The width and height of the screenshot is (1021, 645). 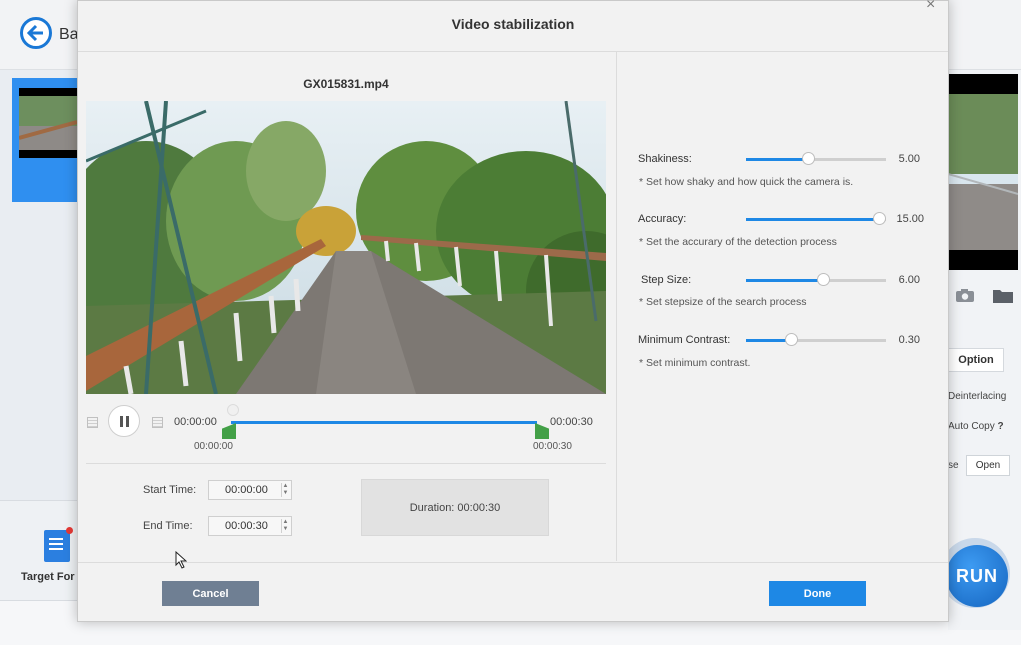 What do you see at coordinates (977, 396) in the screenshot?
I see `deinterlacing-label: Deinterlacing` at bounding box center [977, 396].